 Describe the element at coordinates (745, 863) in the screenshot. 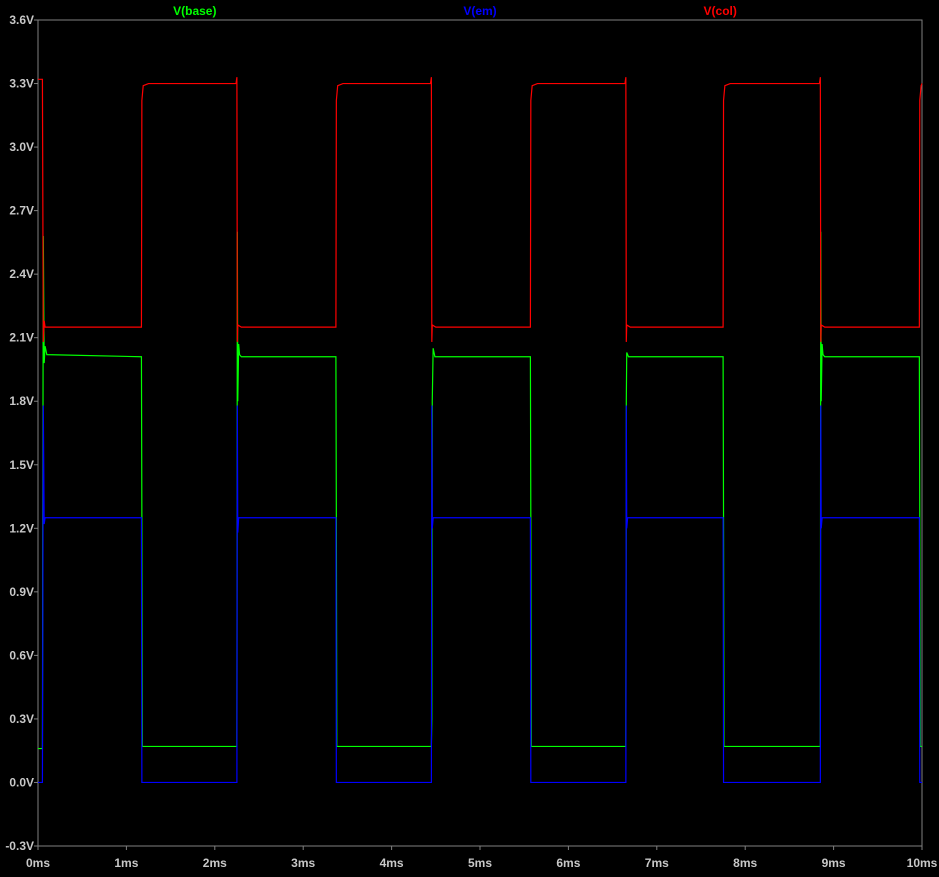

I see `x-tick-label: 8ms` at that location.